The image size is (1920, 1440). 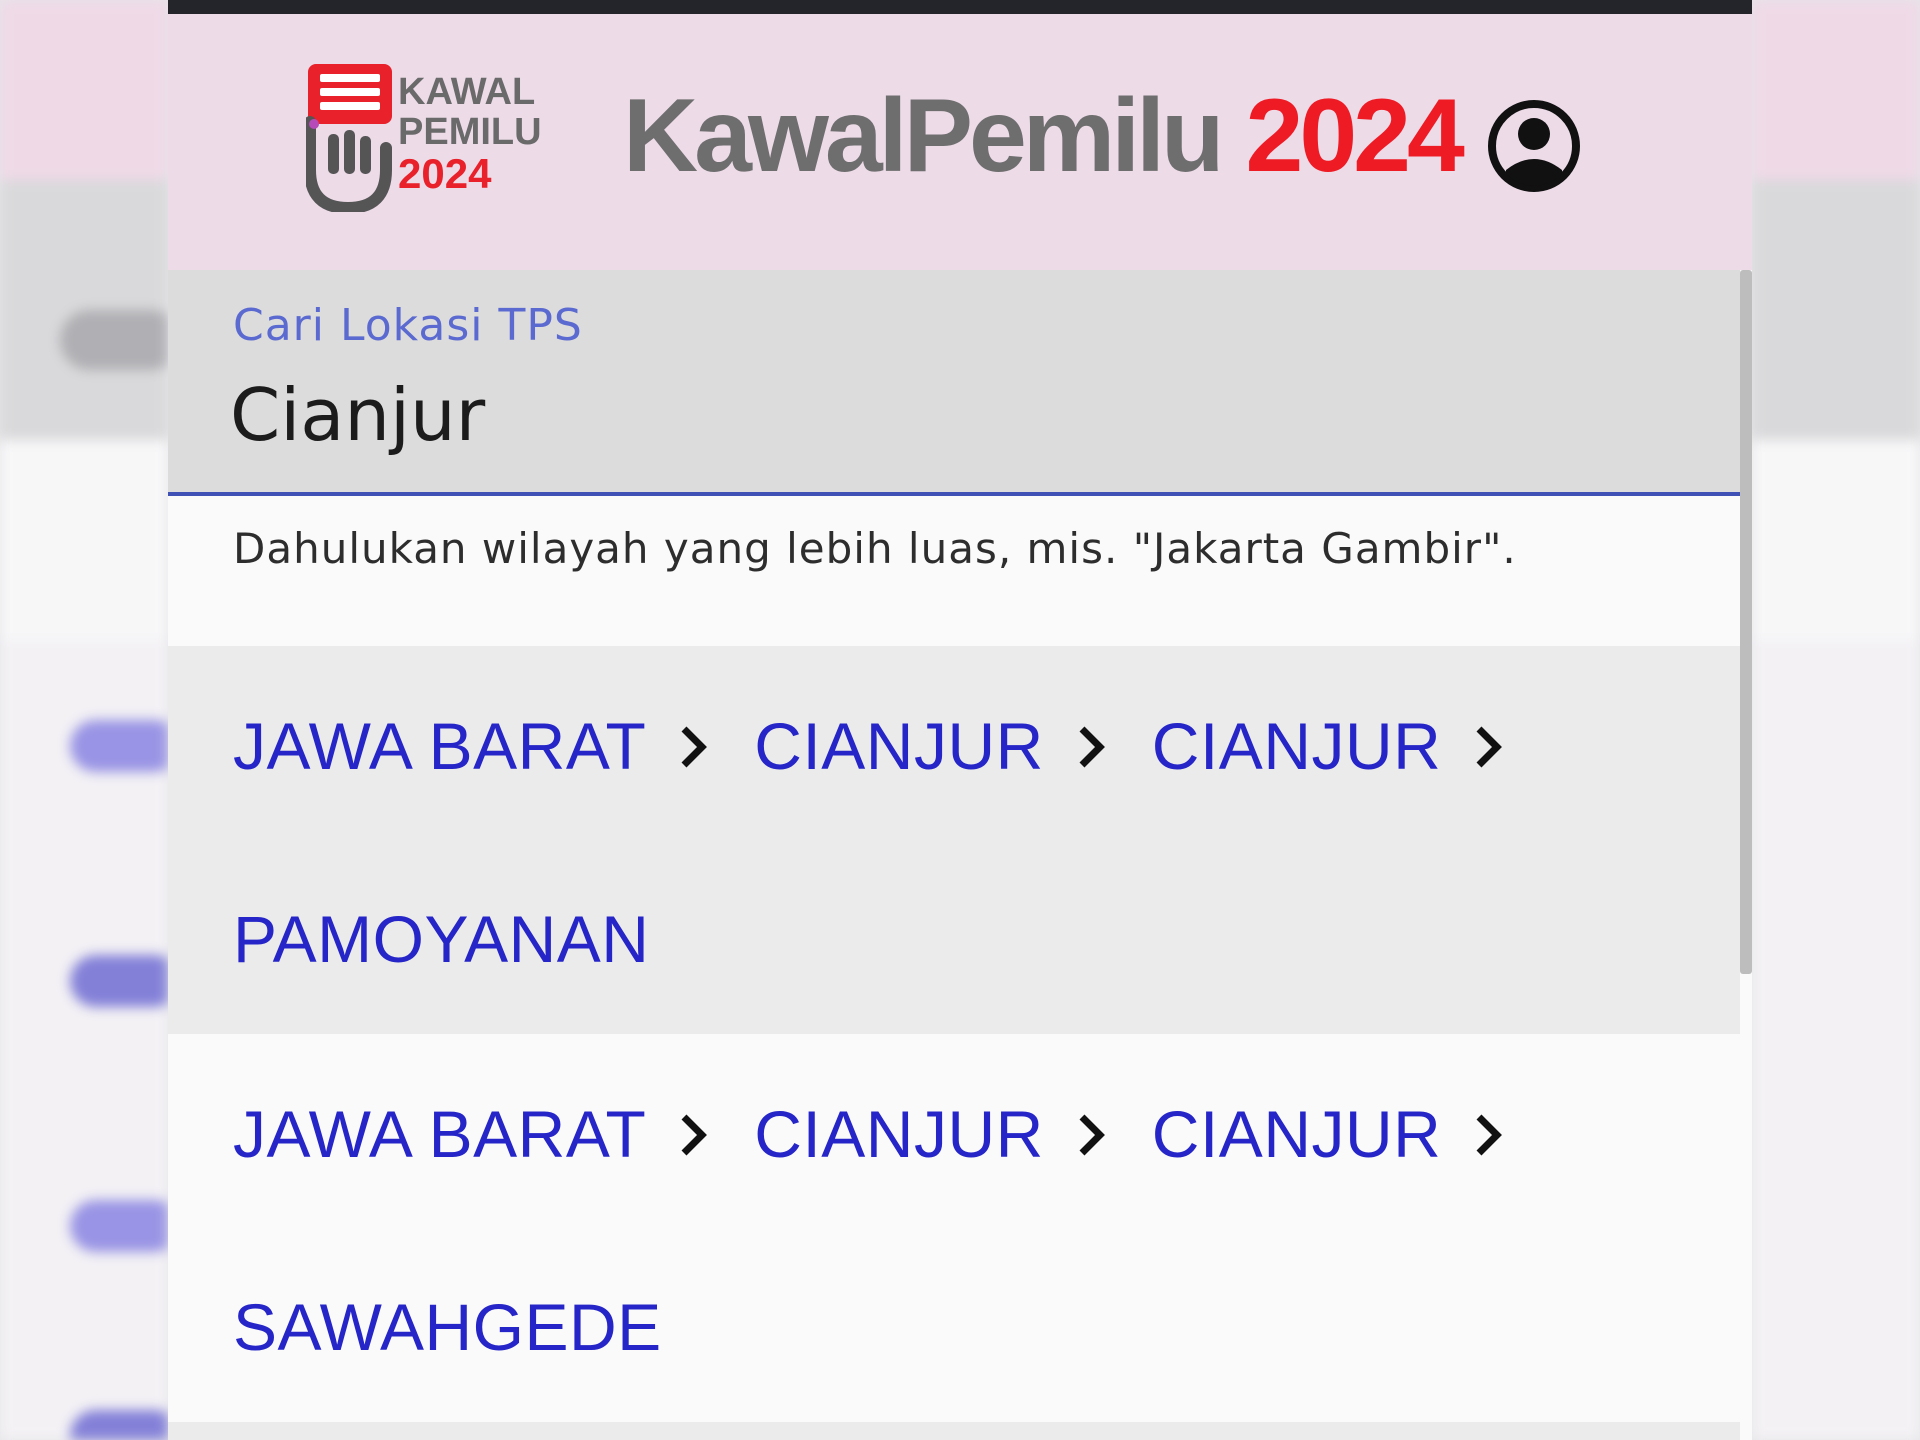 I want to click on logo-text-year: 2024, so click(x=445, y=173).